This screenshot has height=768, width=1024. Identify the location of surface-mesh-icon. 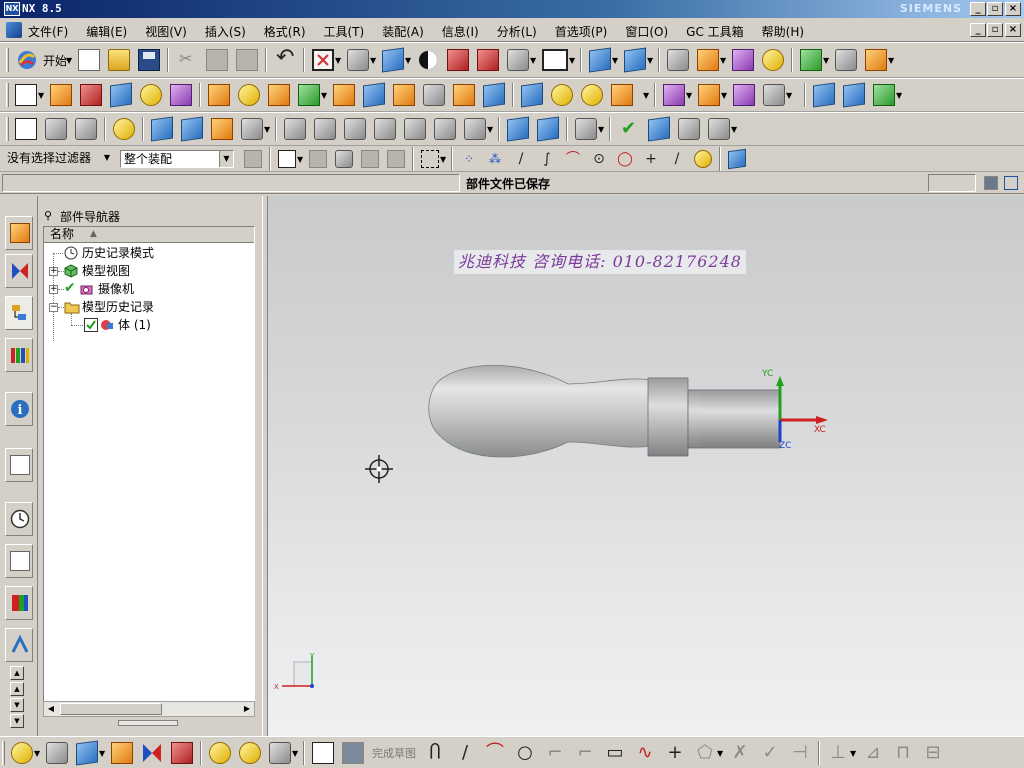
(854, 95).